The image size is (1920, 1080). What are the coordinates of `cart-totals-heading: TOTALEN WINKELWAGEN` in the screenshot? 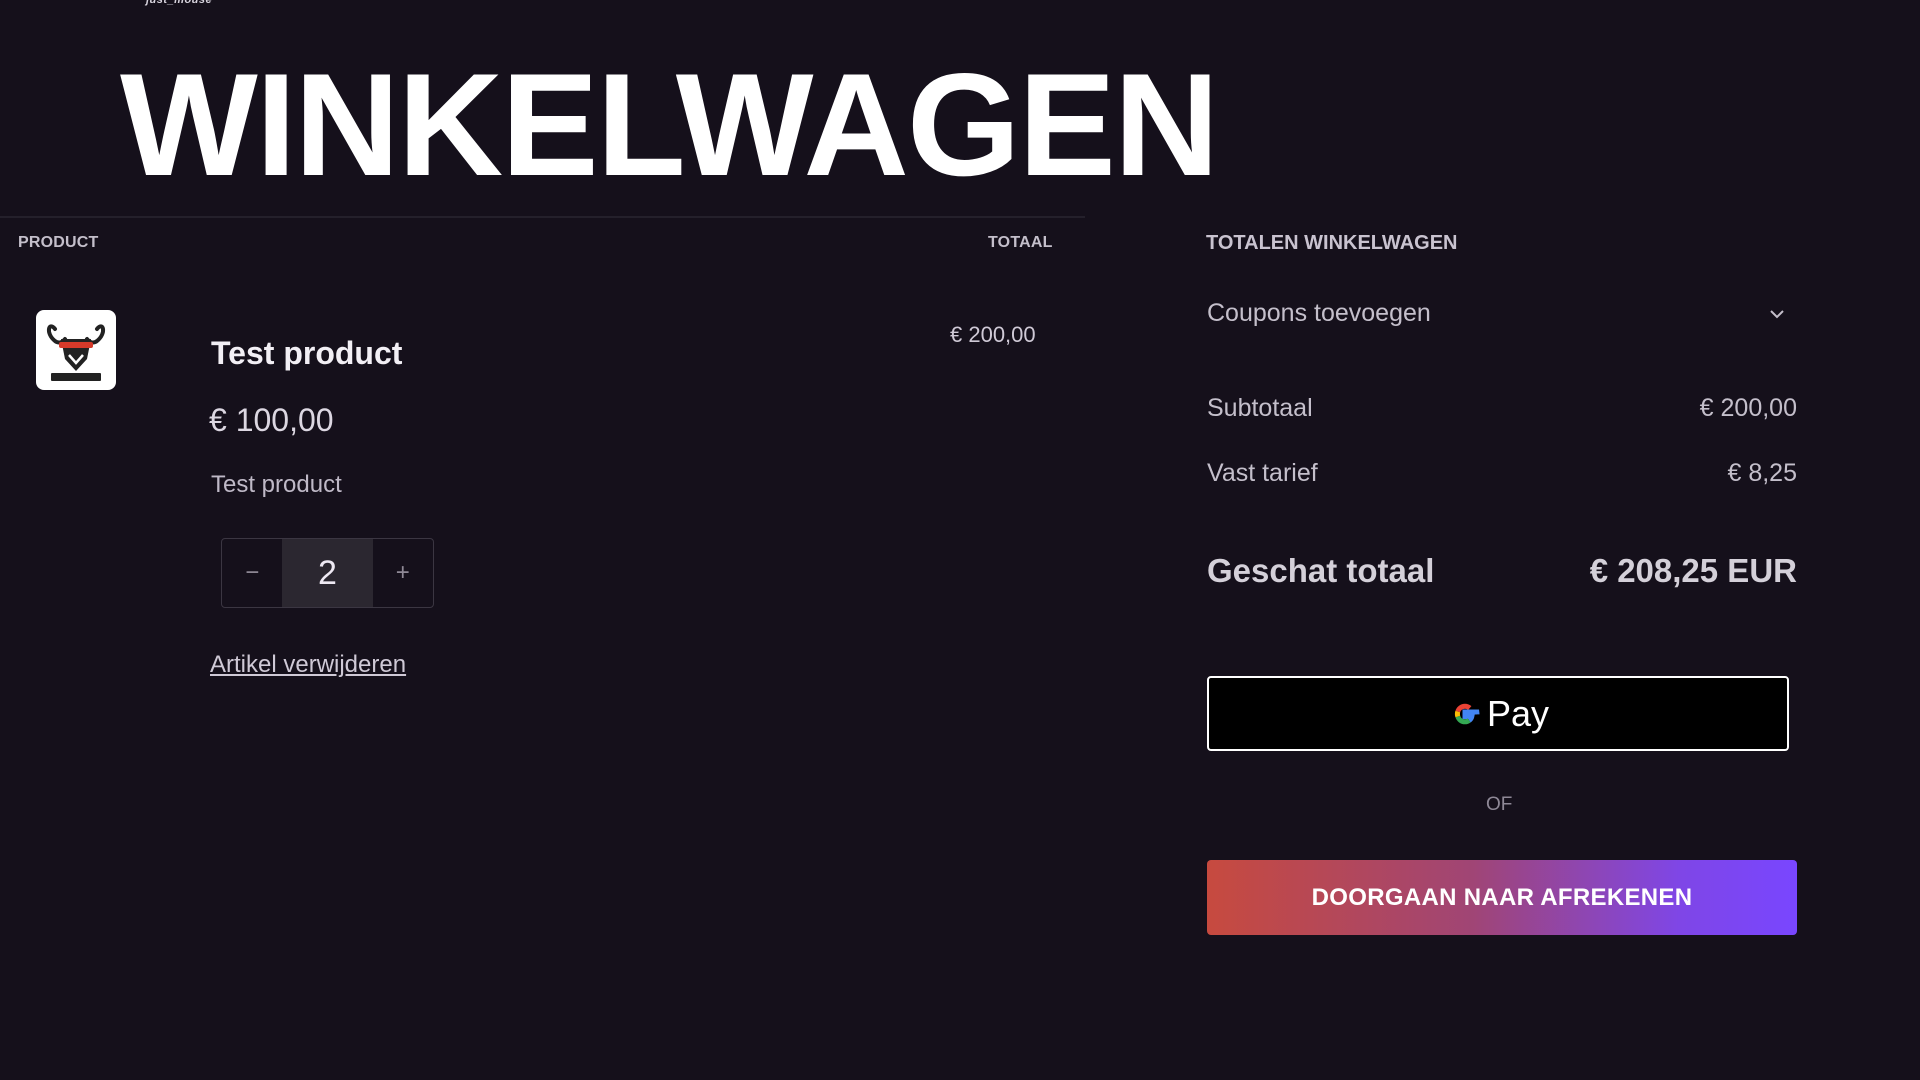 It's located at (1332, 243).